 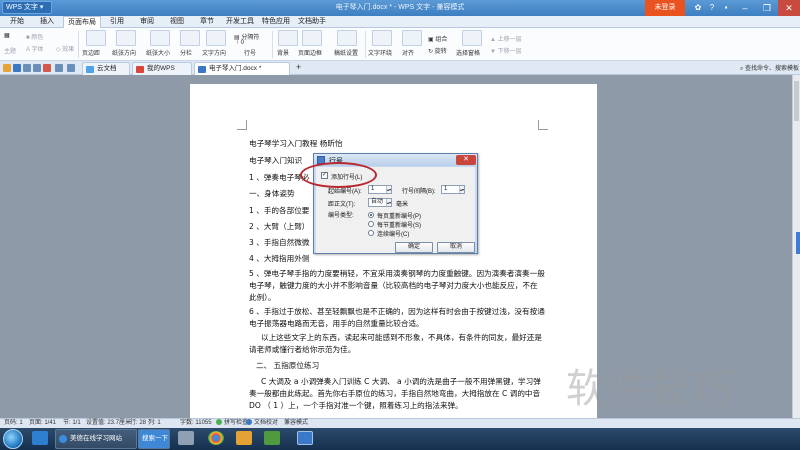 I want to click on status-compat-mode: 兼容模式, so click(x=296, y=423).